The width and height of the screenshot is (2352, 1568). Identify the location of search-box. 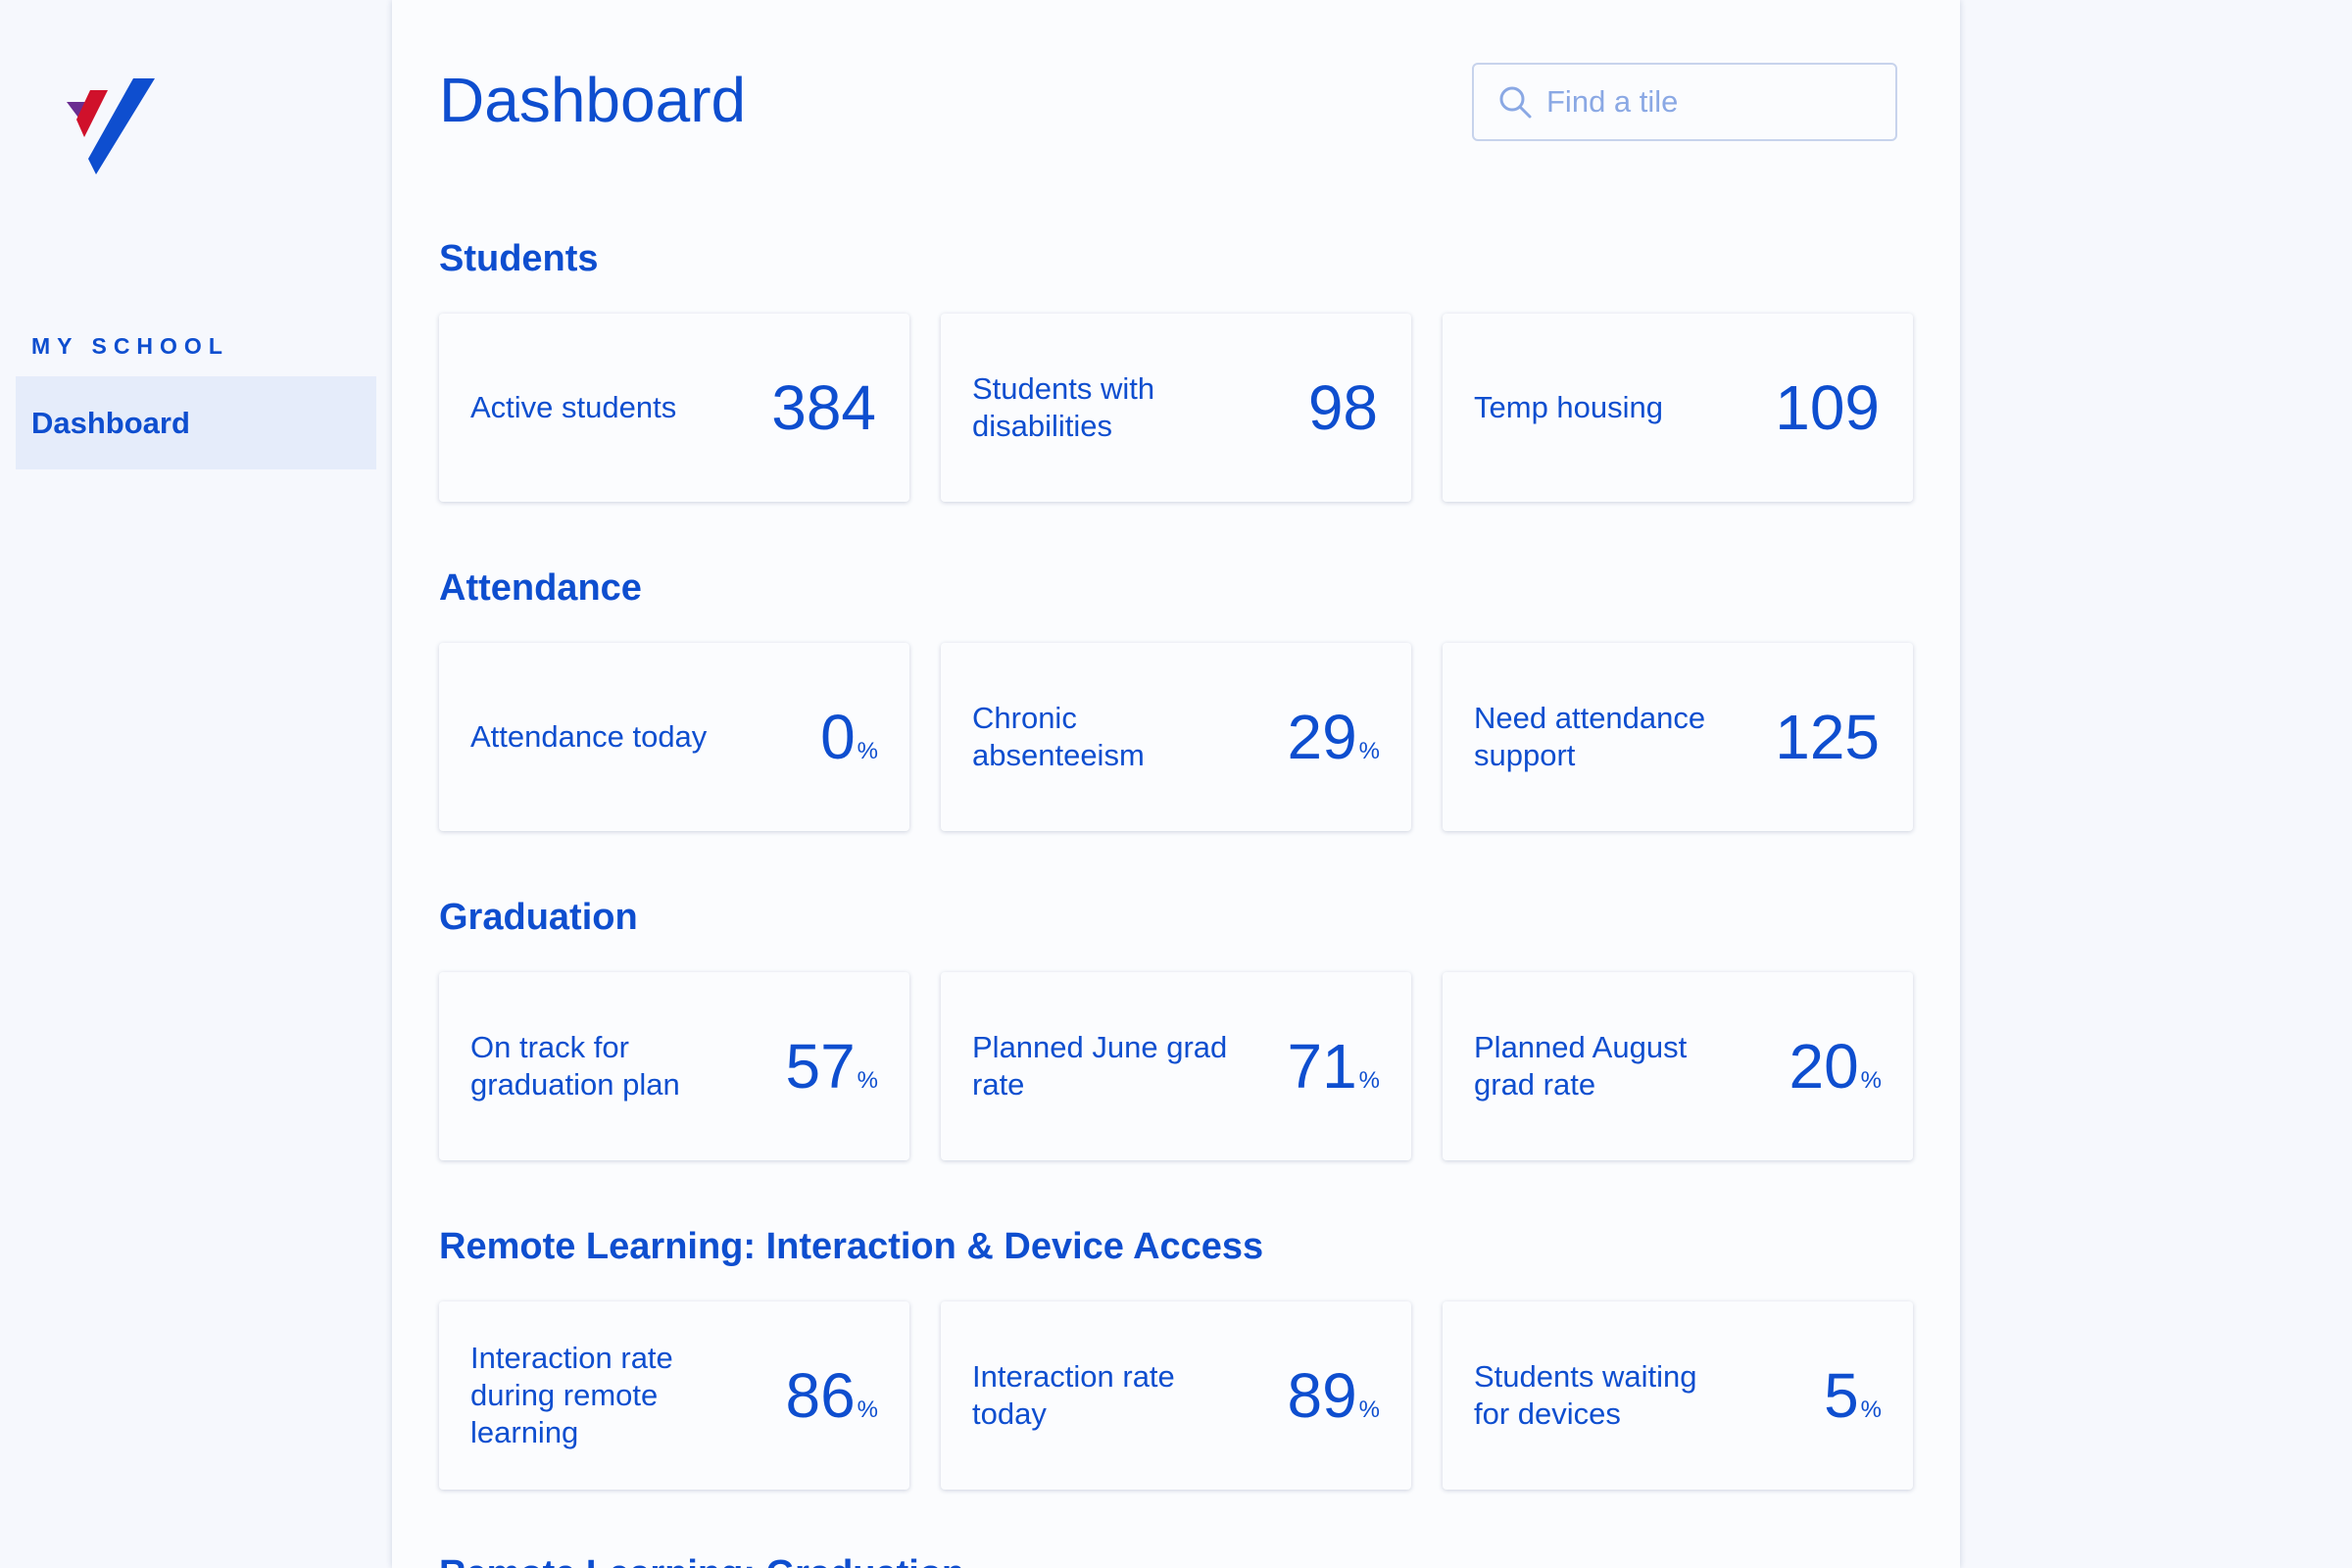
(1684, 102).